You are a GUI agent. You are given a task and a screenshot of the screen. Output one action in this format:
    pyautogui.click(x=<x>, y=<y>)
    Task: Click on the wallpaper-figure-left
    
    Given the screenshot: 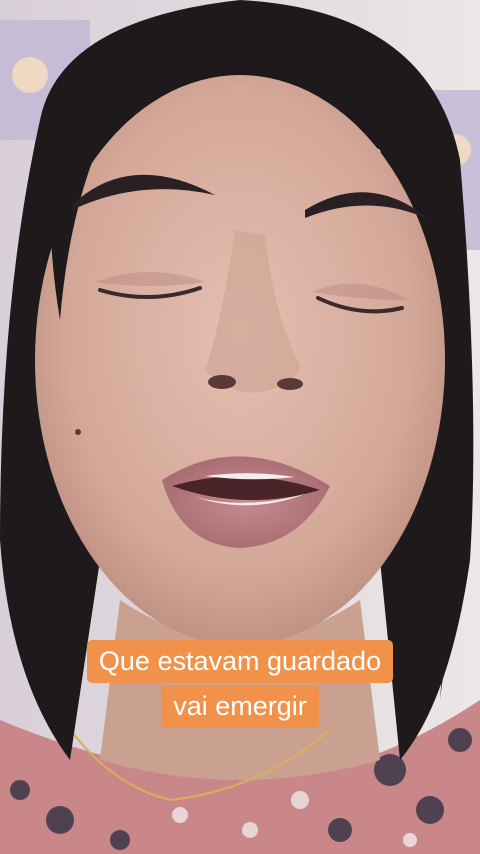 What is the action you would take?
    pyautogui.click(x=30, y=75)
    